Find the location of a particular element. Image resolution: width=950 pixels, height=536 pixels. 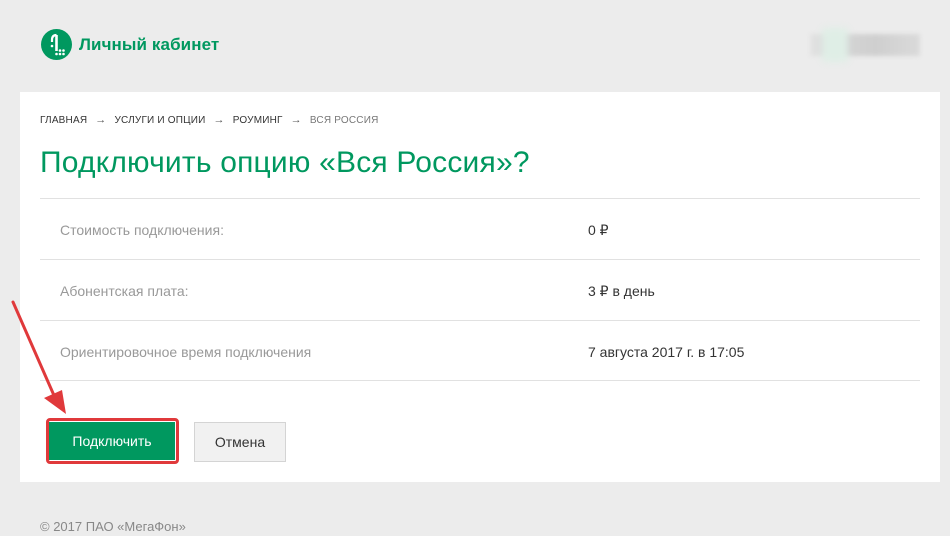

breadcrumb-item-services: Услуги и опции is located at coordinates (159, 120).